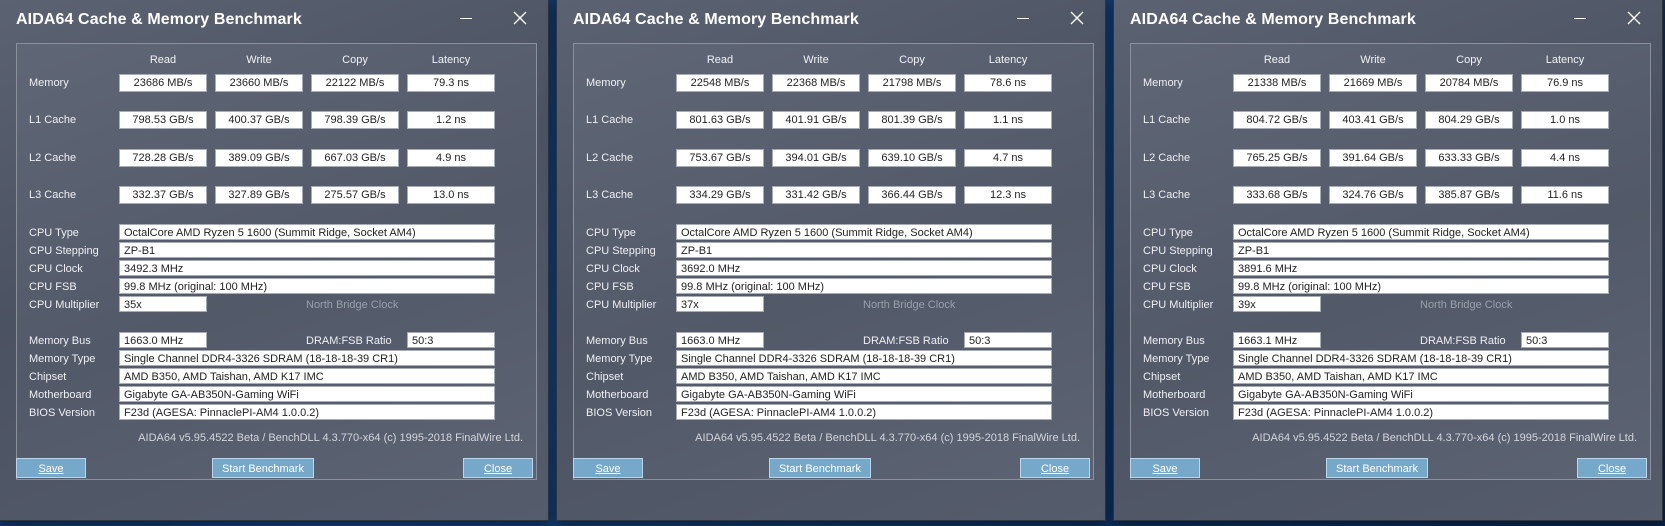 The image size is (1665, 526). What do you see at coordinates (1373, 158) in the screenshot?
I see `l2-write-value: 391.64 GB/s` at bounding box center [1373, 158].